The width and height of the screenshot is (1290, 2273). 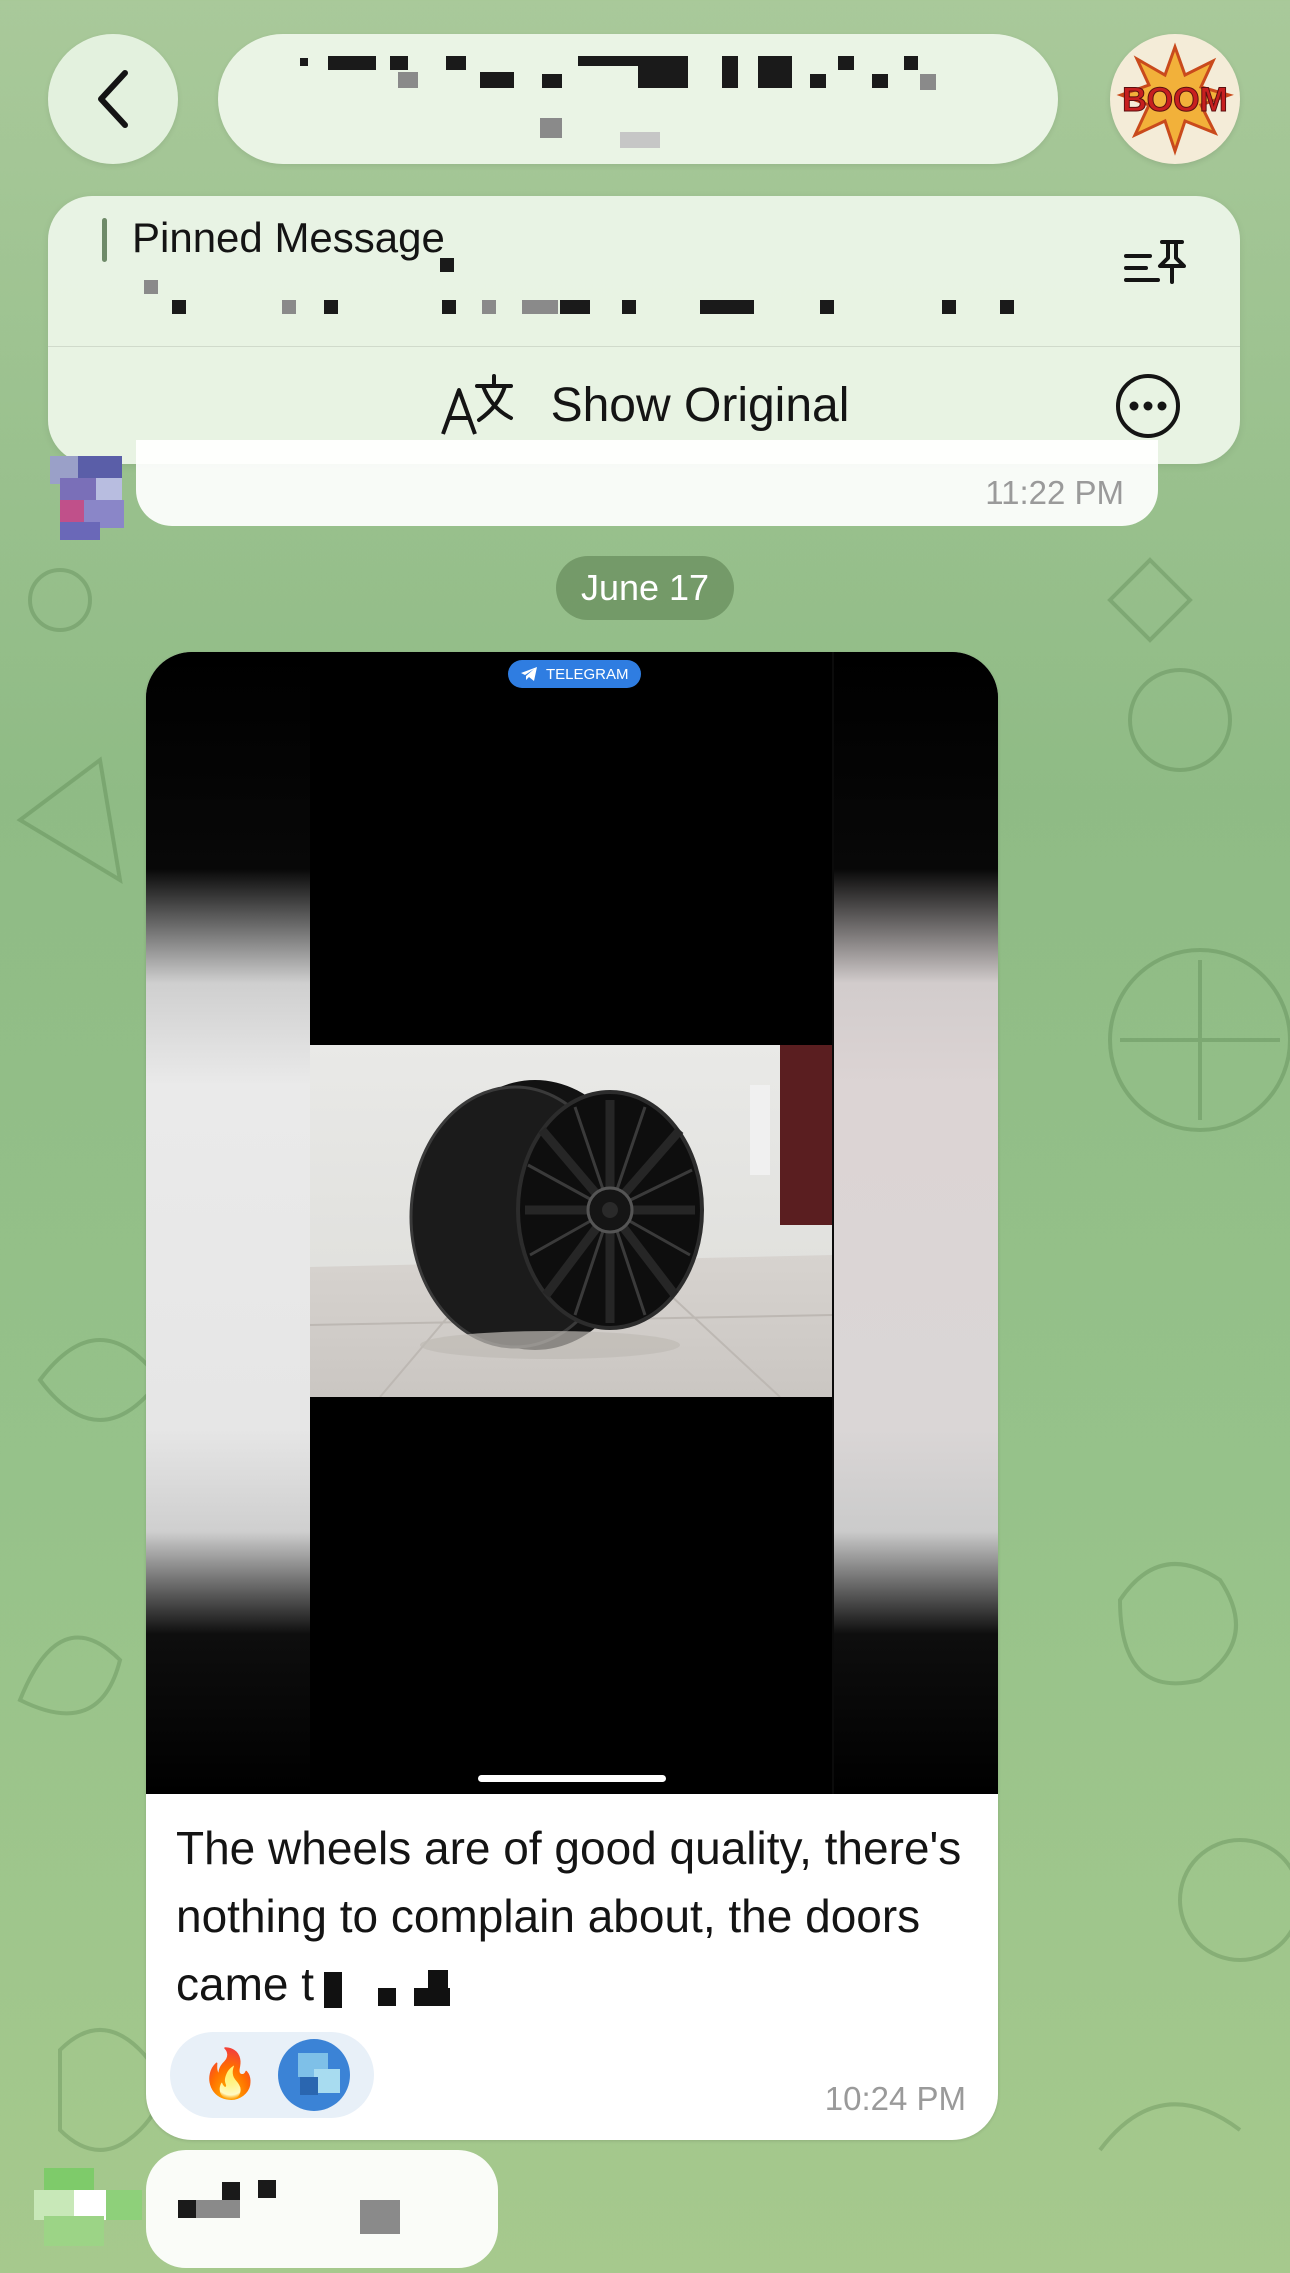 I want to click on reactor-avatar, so click(x=313, y=2075).